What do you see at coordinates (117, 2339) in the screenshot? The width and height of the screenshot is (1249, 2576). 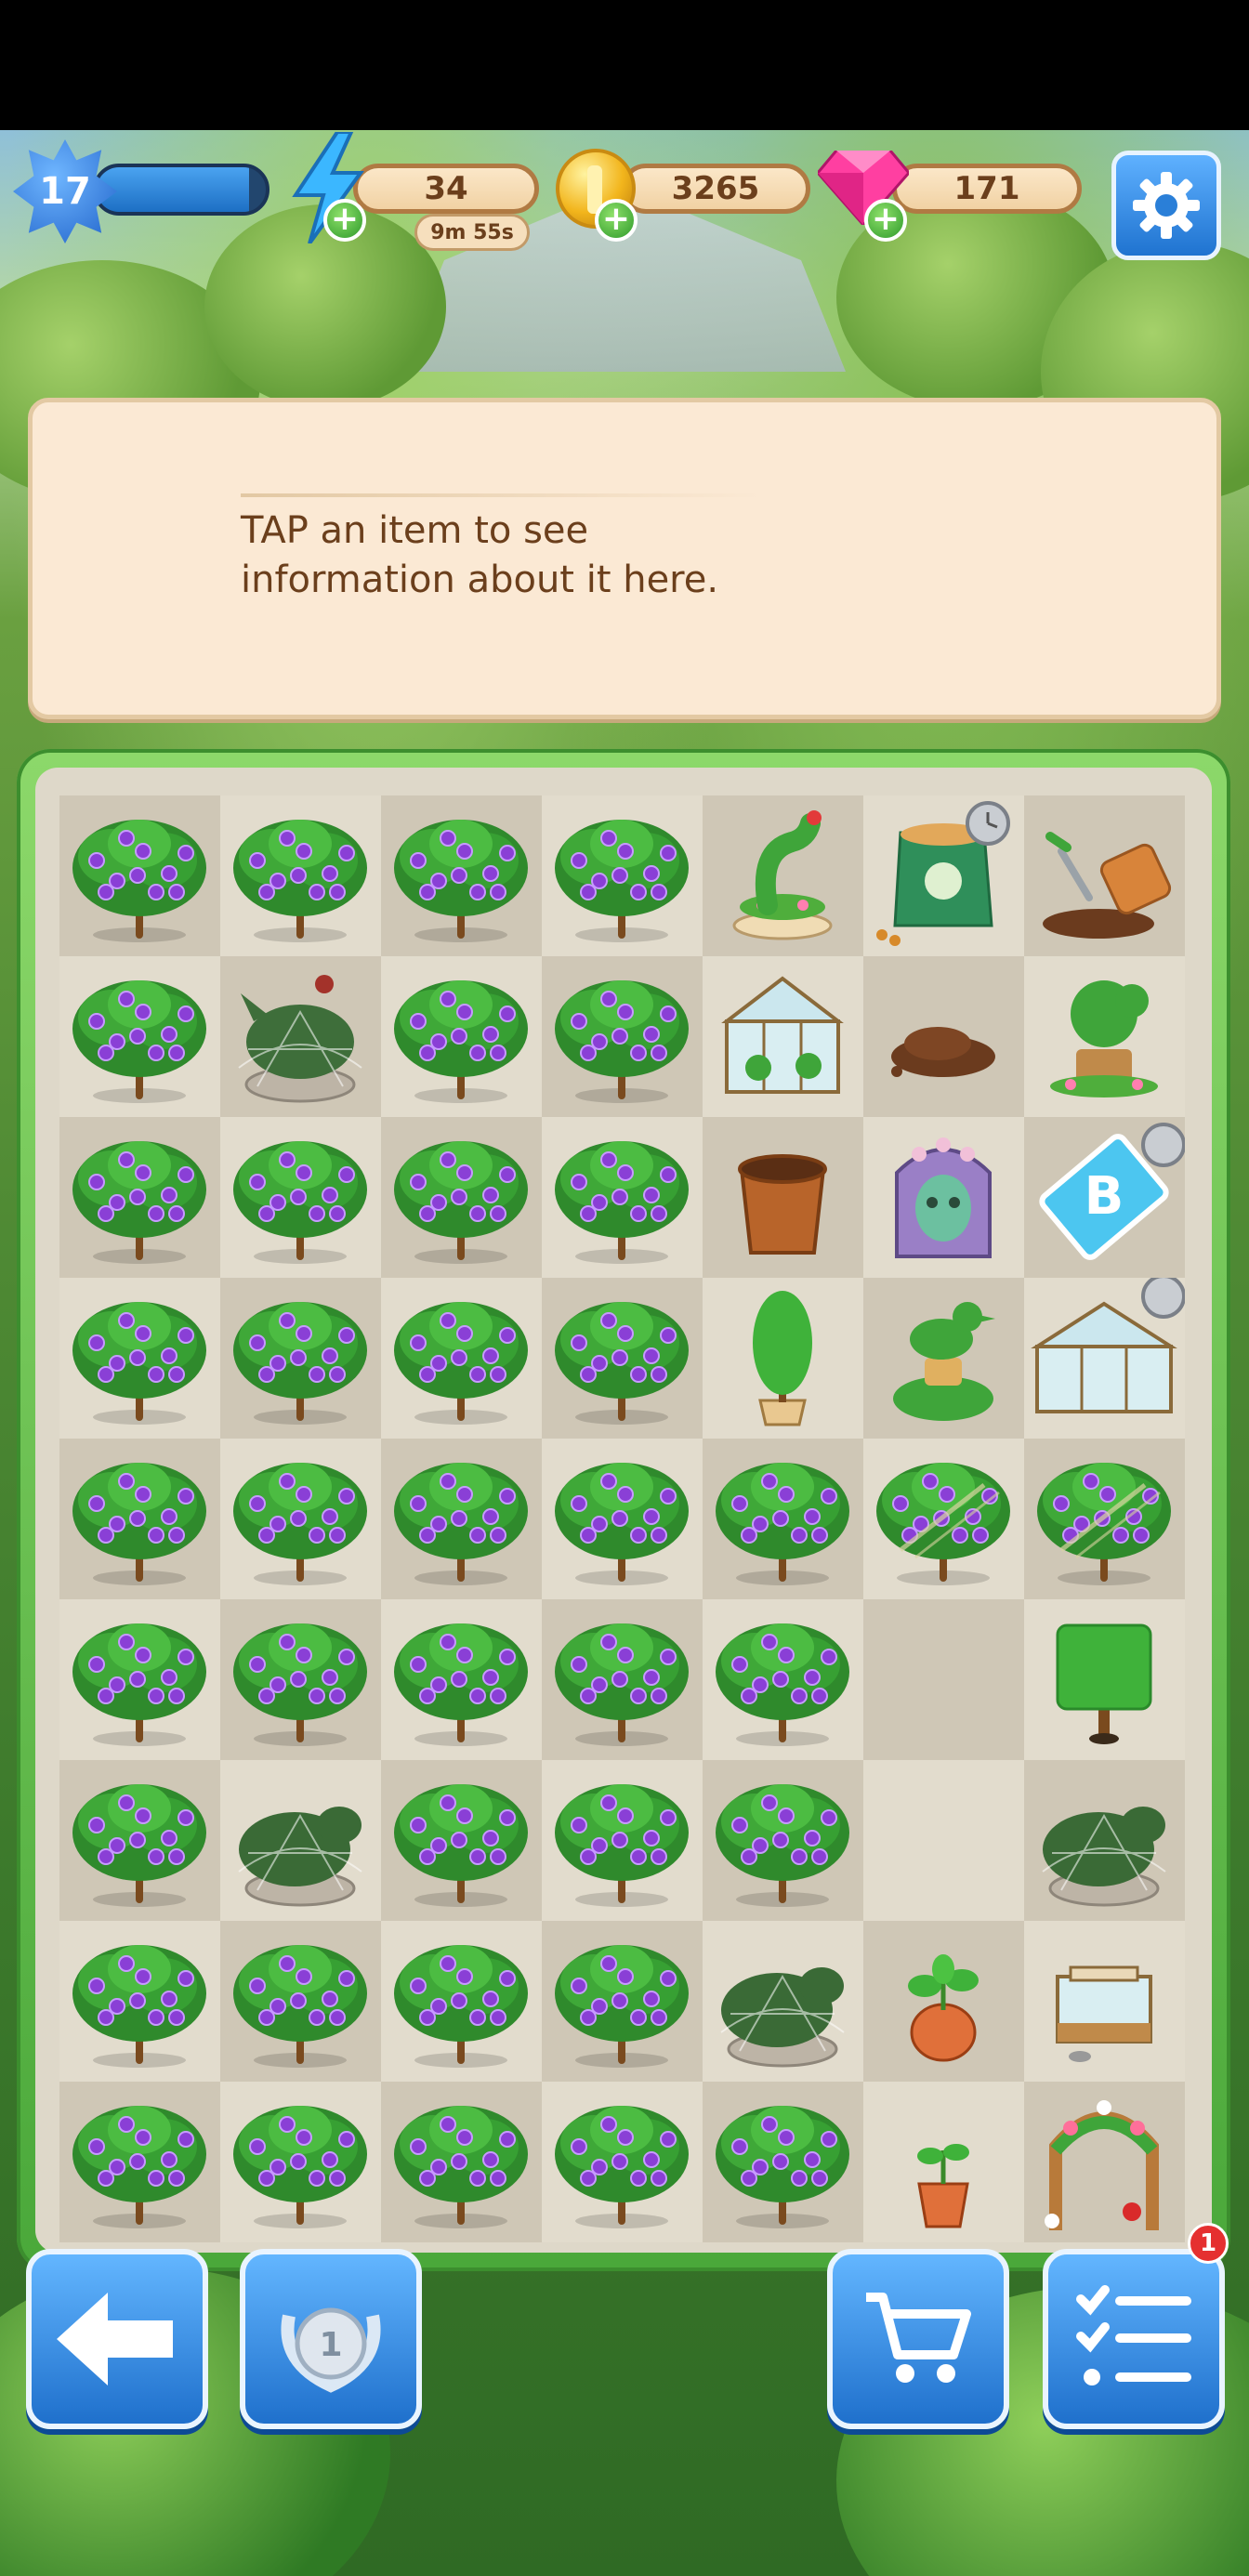 I see `back-button` at bounding box center [117, 2339].